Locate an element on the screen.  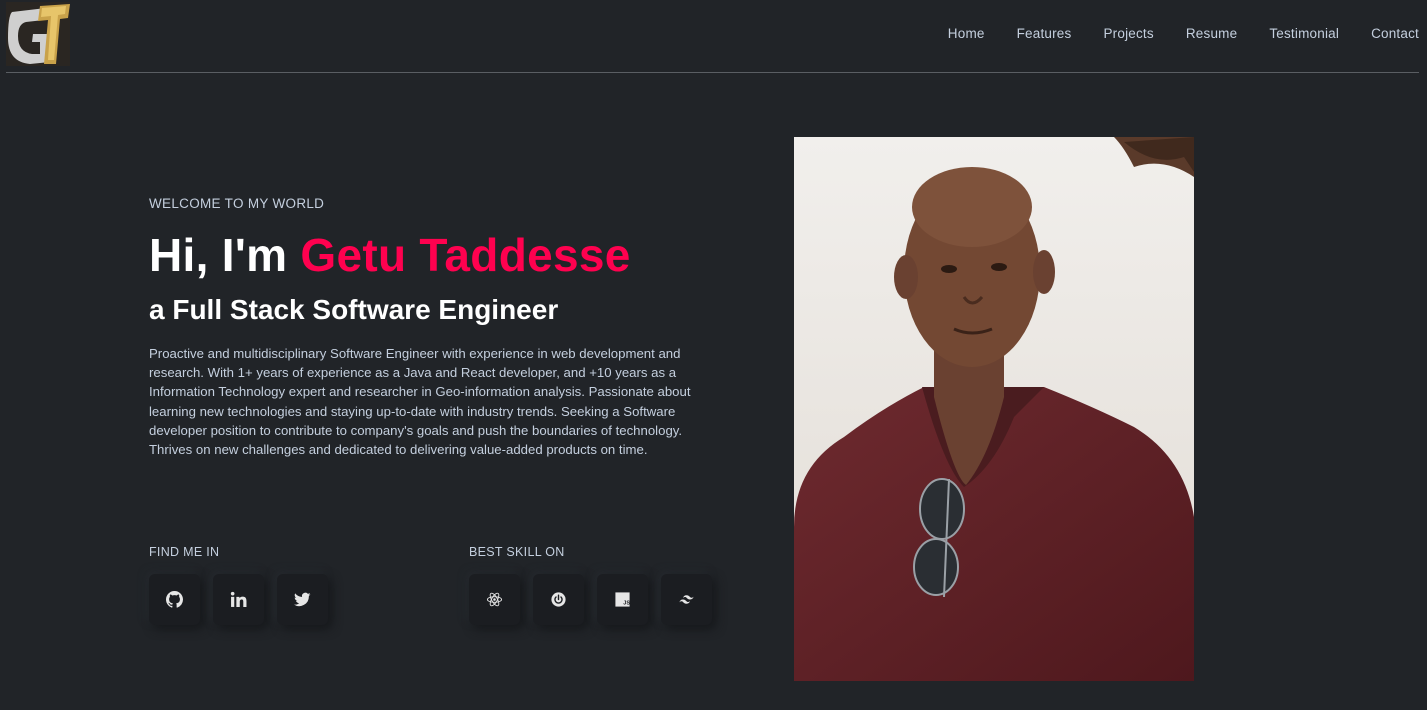
tailwind-button is located at coordinates (686, 599).